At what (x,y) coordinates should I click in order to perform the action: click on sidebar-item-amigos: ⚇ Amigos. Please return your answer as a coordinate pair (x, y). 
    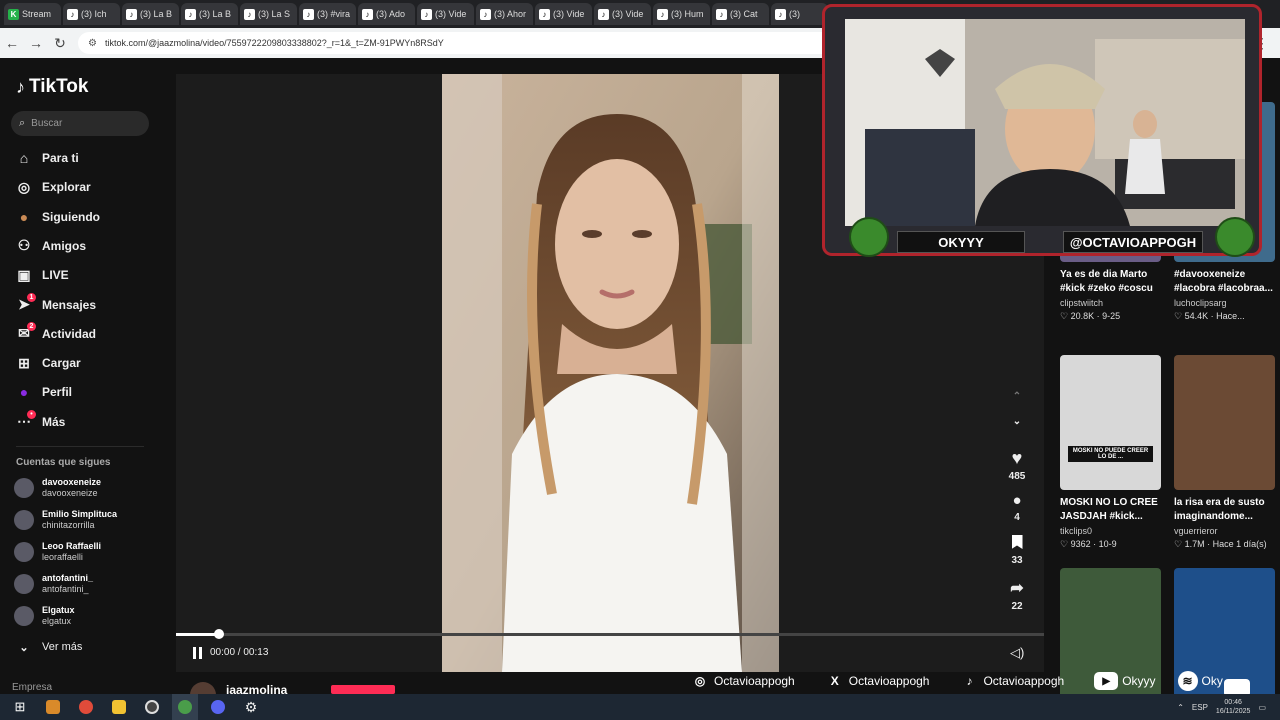
    Looking at the image, I should click on (51, 246).